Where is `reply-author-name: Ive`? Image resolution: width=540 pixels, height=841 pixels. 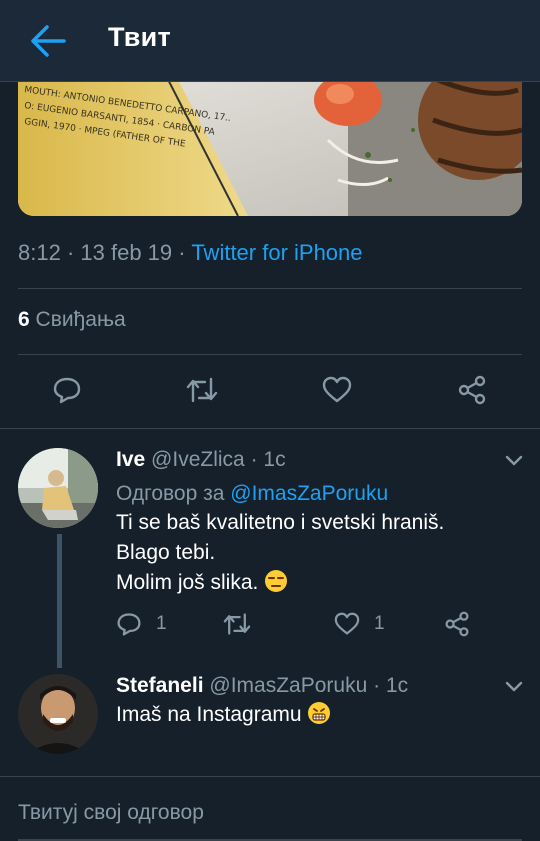 reply-author-name: Ive is located at coordinates (130, 459).